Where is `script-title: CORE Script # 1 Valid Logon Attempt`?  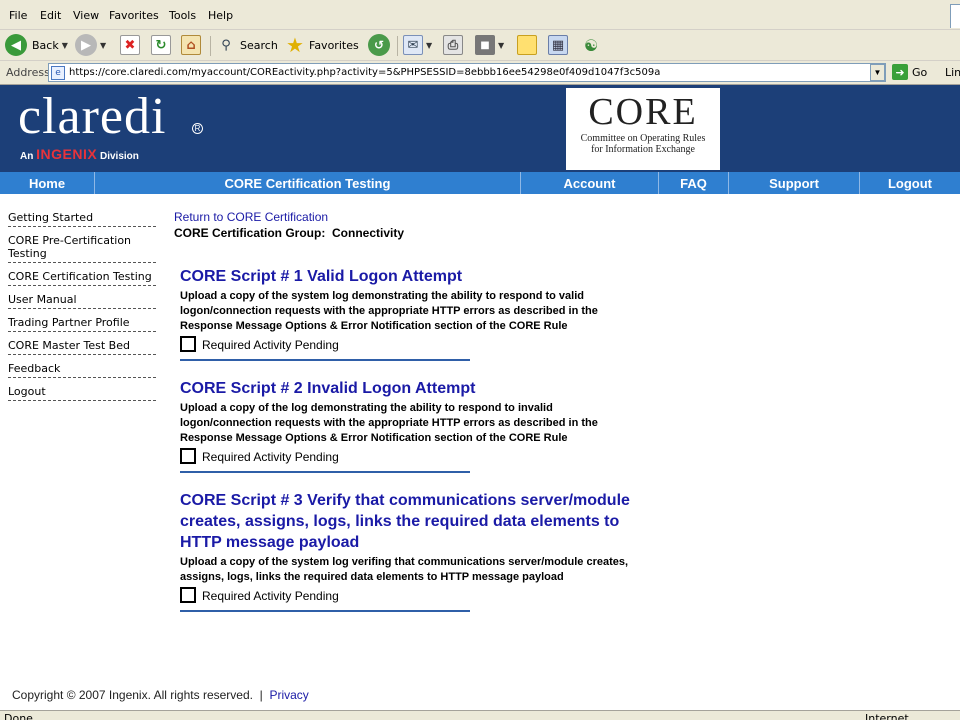 script-title: CORE Script # 1 Valid Logon Attempt is located at coordinates (410, 276).